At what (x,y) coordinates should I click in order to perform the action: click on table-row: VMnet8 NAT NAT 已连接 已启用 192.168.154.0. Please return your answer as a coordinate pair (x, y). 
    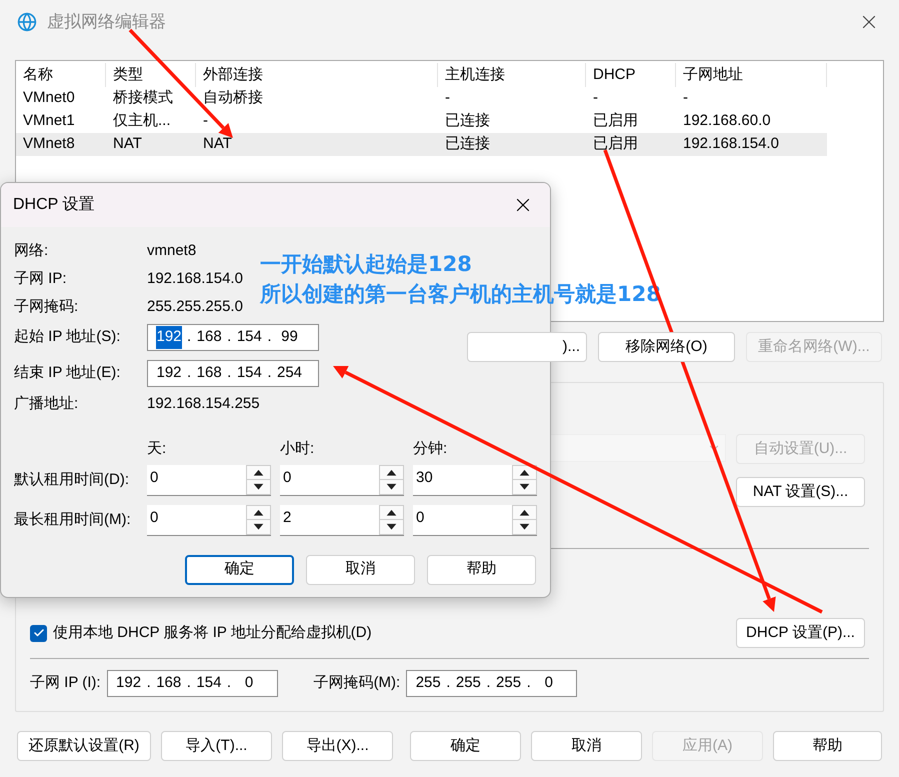
    Looking at the image, I should click on (421, 144).